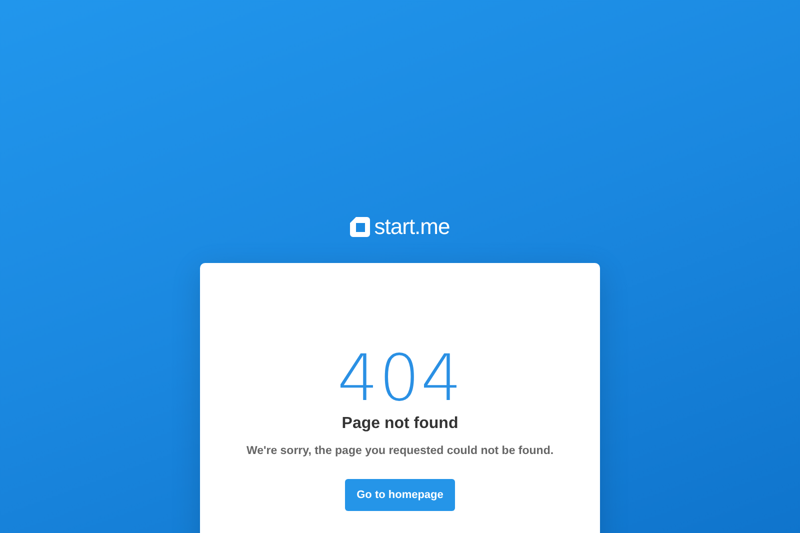  What do you see at coordinates (400, 379) in the screenshot?
I see `error-code: 404` at bounding box center [400, 379].